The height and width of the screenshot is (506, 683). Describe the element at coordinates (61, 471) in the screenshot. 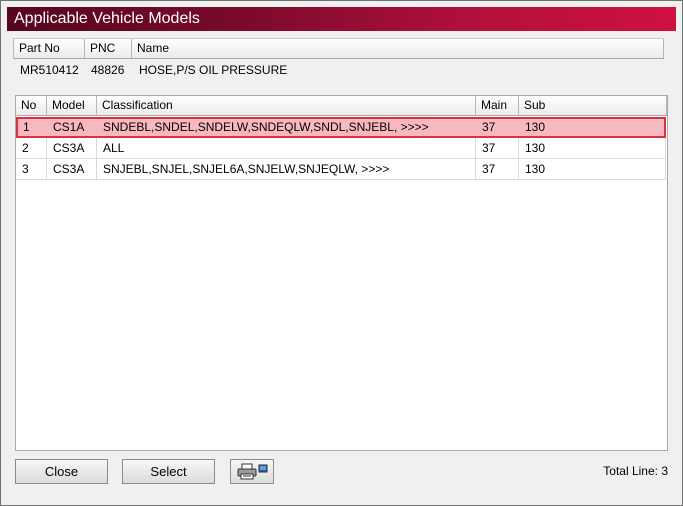

I see `close-button: Close` at that location.